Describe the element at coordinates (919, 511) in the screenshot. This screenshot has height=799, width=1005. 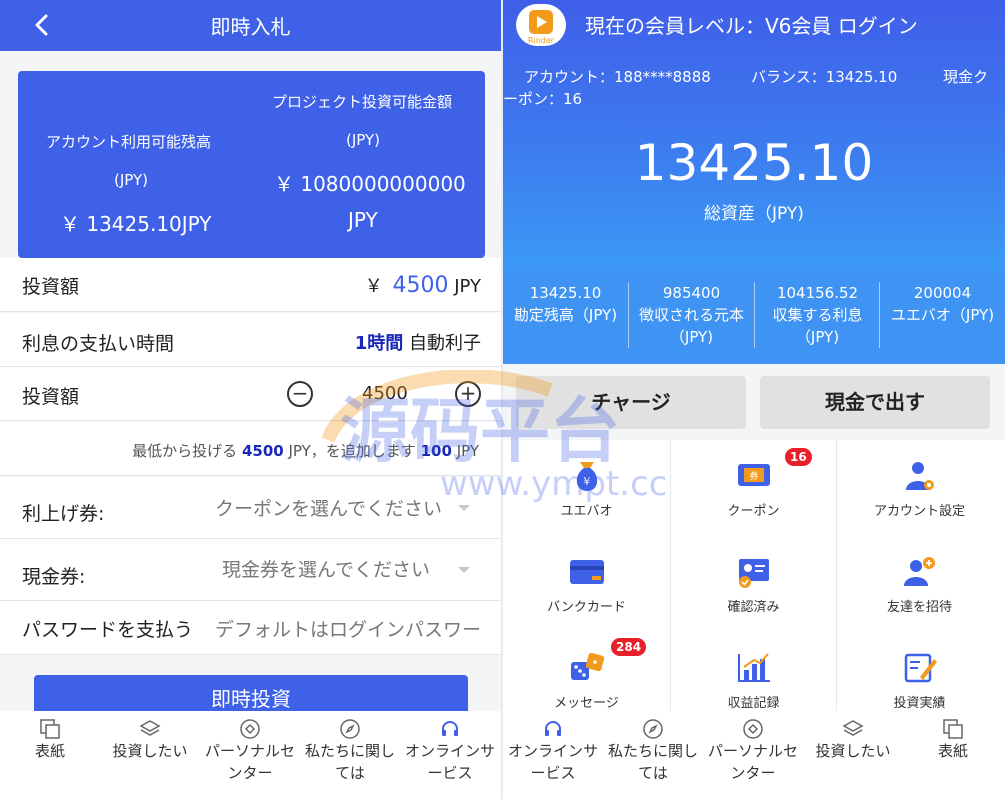
I see `grid-label: アカウント設定` at that location.